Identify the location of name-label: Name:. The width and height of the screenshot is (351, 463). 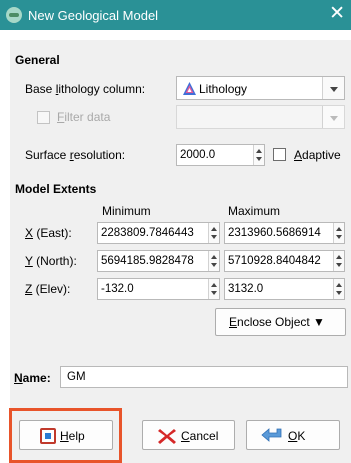
(32, 378).